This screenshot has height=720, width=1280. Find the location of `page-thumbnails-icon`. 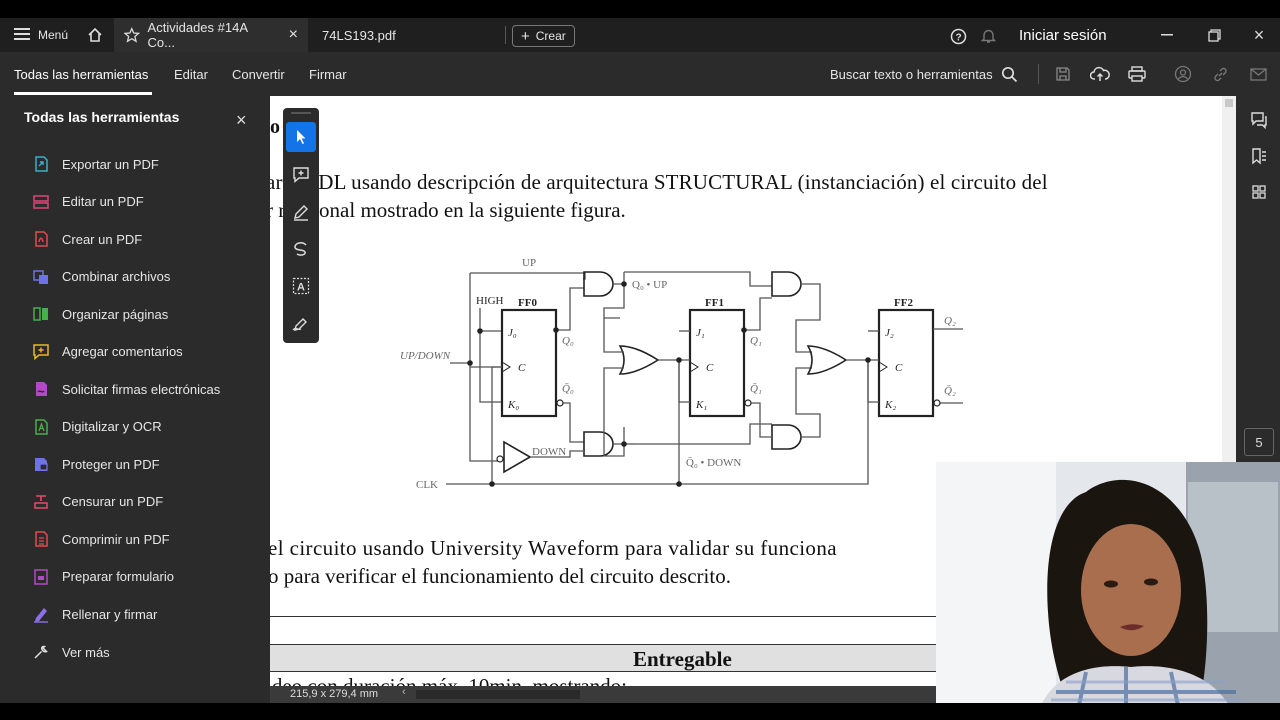

page-thumbnails-icon is located at coordinates (1259, 192).